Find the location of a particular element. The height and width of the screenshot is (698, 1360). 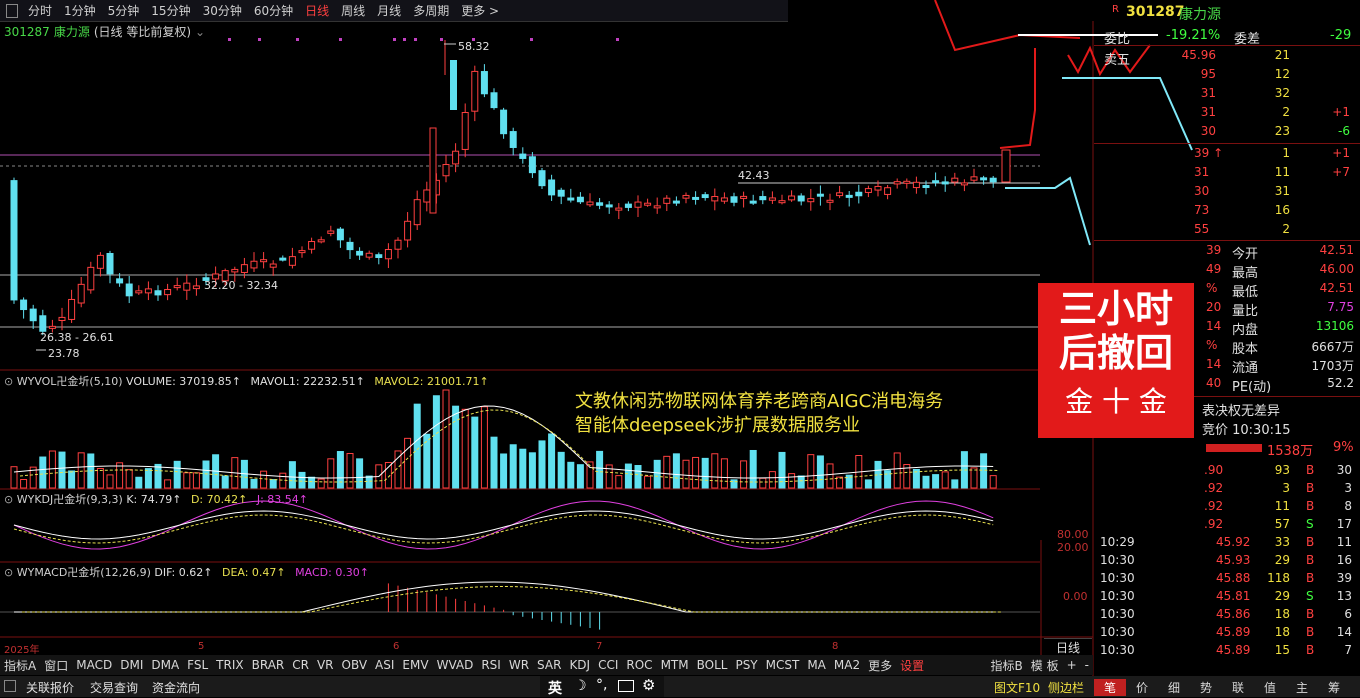

indicator-right-button: 模 板 is located at coordinates (1045, 665).